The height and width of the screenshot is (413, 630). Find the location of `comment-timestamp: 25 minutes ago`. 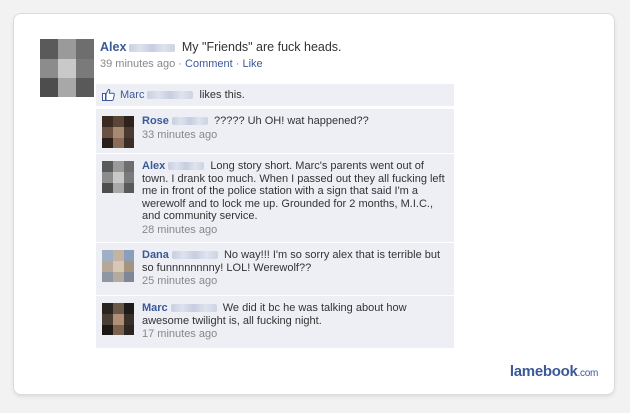

comment-timestamp: 25 minutes ago is located at coordinates (180, 281).